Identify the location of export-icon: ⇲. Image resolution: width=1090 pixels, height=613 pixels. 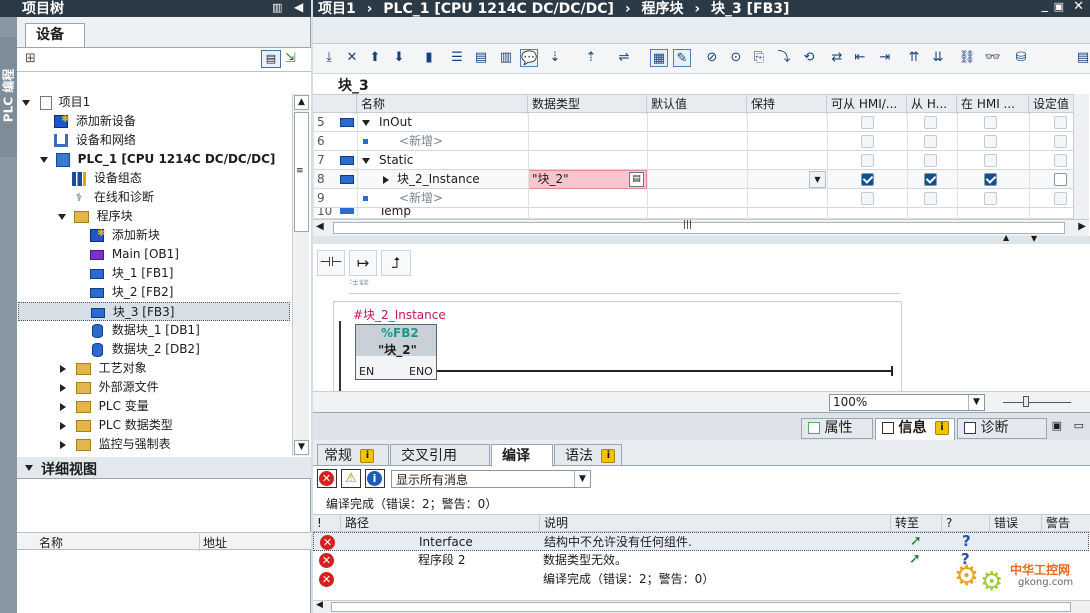
(290, 58).